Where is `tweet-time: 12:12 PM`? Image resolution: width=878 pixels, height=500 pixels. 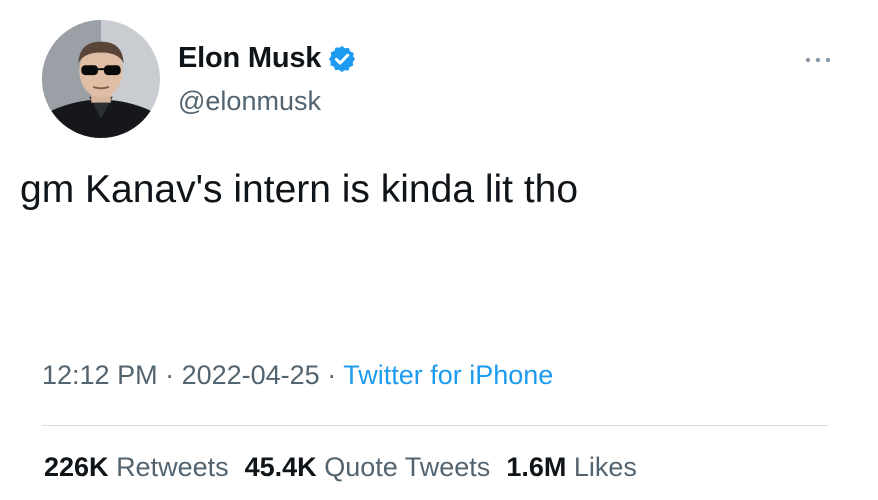 tweet-time: 12:12 PM is located at coordinates (100, 375).